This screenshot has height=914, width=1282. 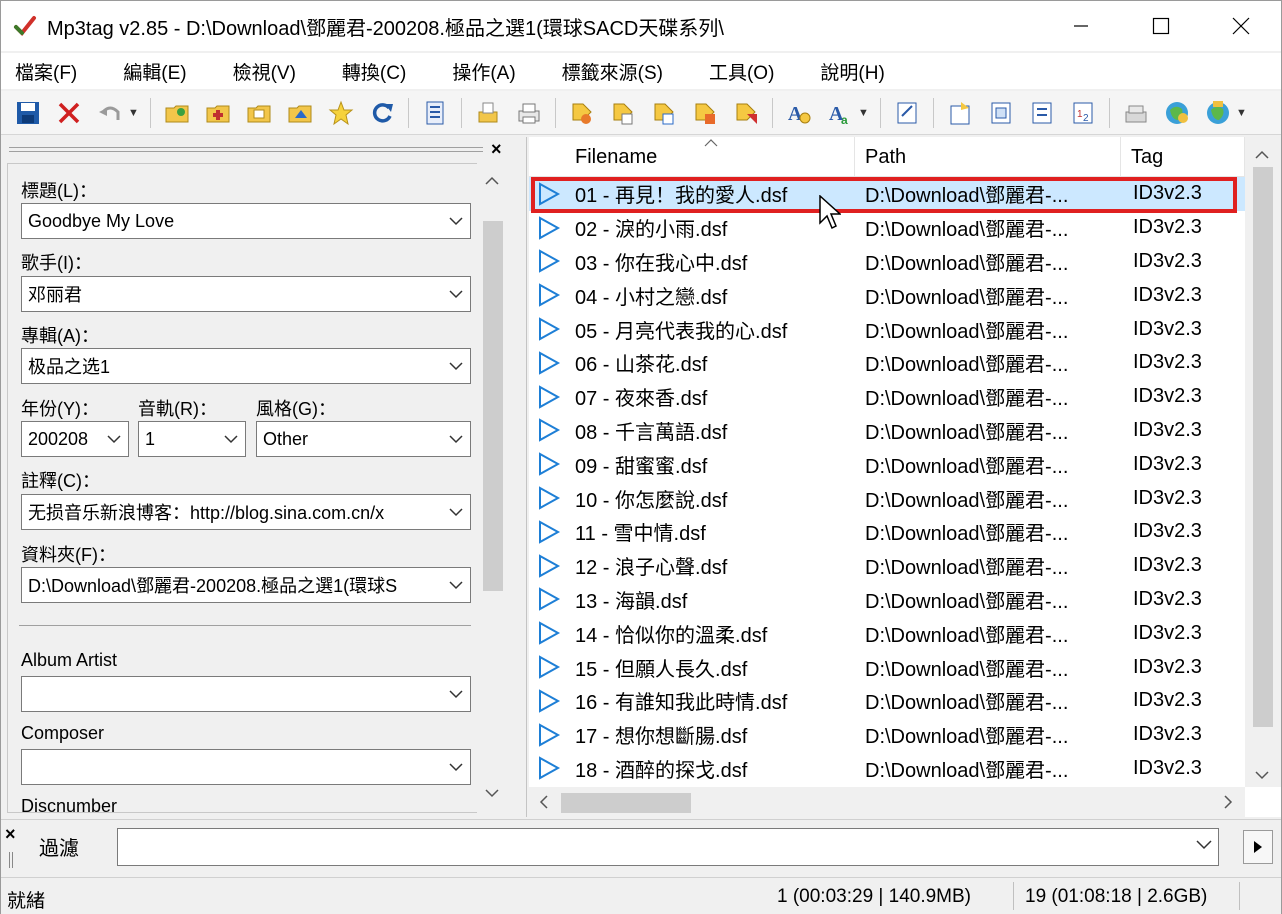 What do you see at coordinates (69, 113) in the screenshot?
I see `remove-tag-button` at bounding box center [69, 113].